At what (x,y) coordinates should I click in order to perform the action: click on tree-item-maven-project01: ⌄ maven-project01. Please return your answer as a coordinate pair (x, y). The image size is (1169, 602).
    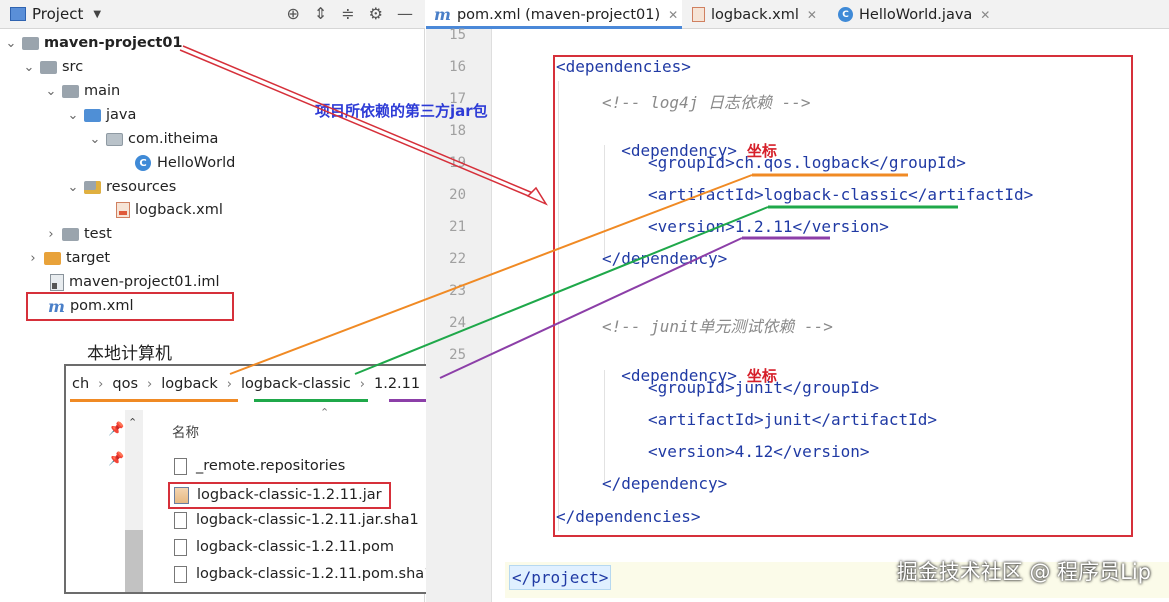
    Looking at the image, I should click on (93, 43).